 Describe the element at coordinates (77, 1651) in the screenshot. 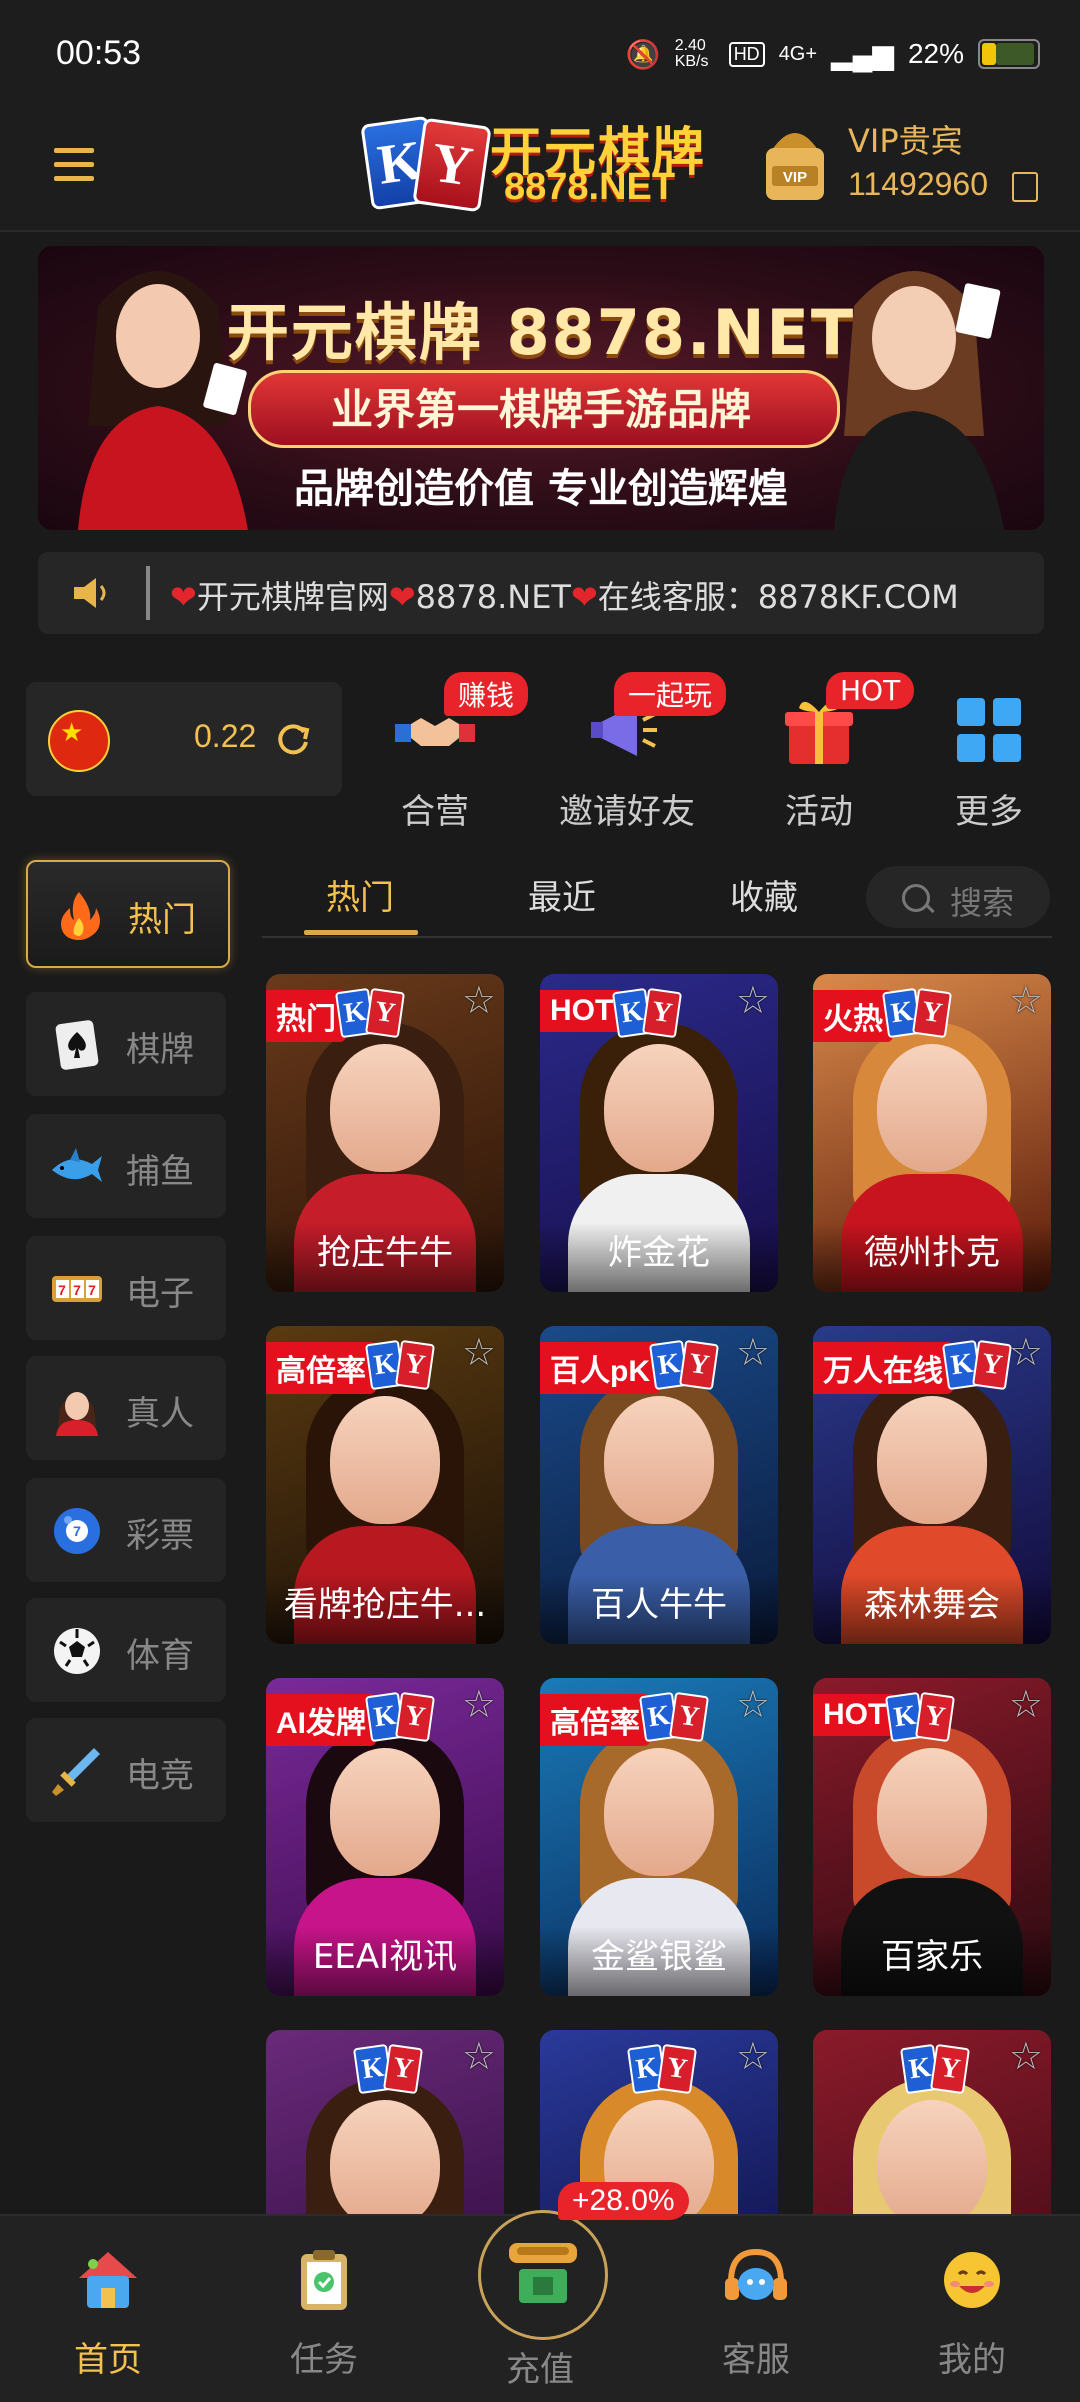

I see `soccer-ball-icon` at that location.